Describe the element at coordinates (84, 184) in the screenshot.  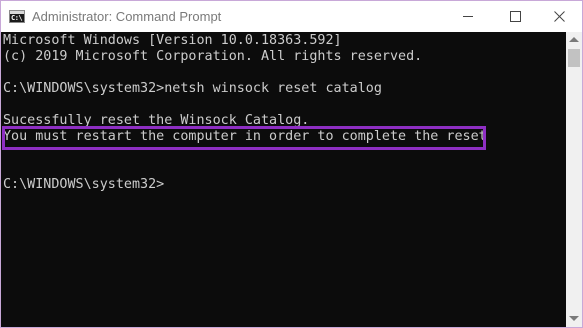
I see `console-line-prompt: C:\WINDOWS\system32>` at that location.